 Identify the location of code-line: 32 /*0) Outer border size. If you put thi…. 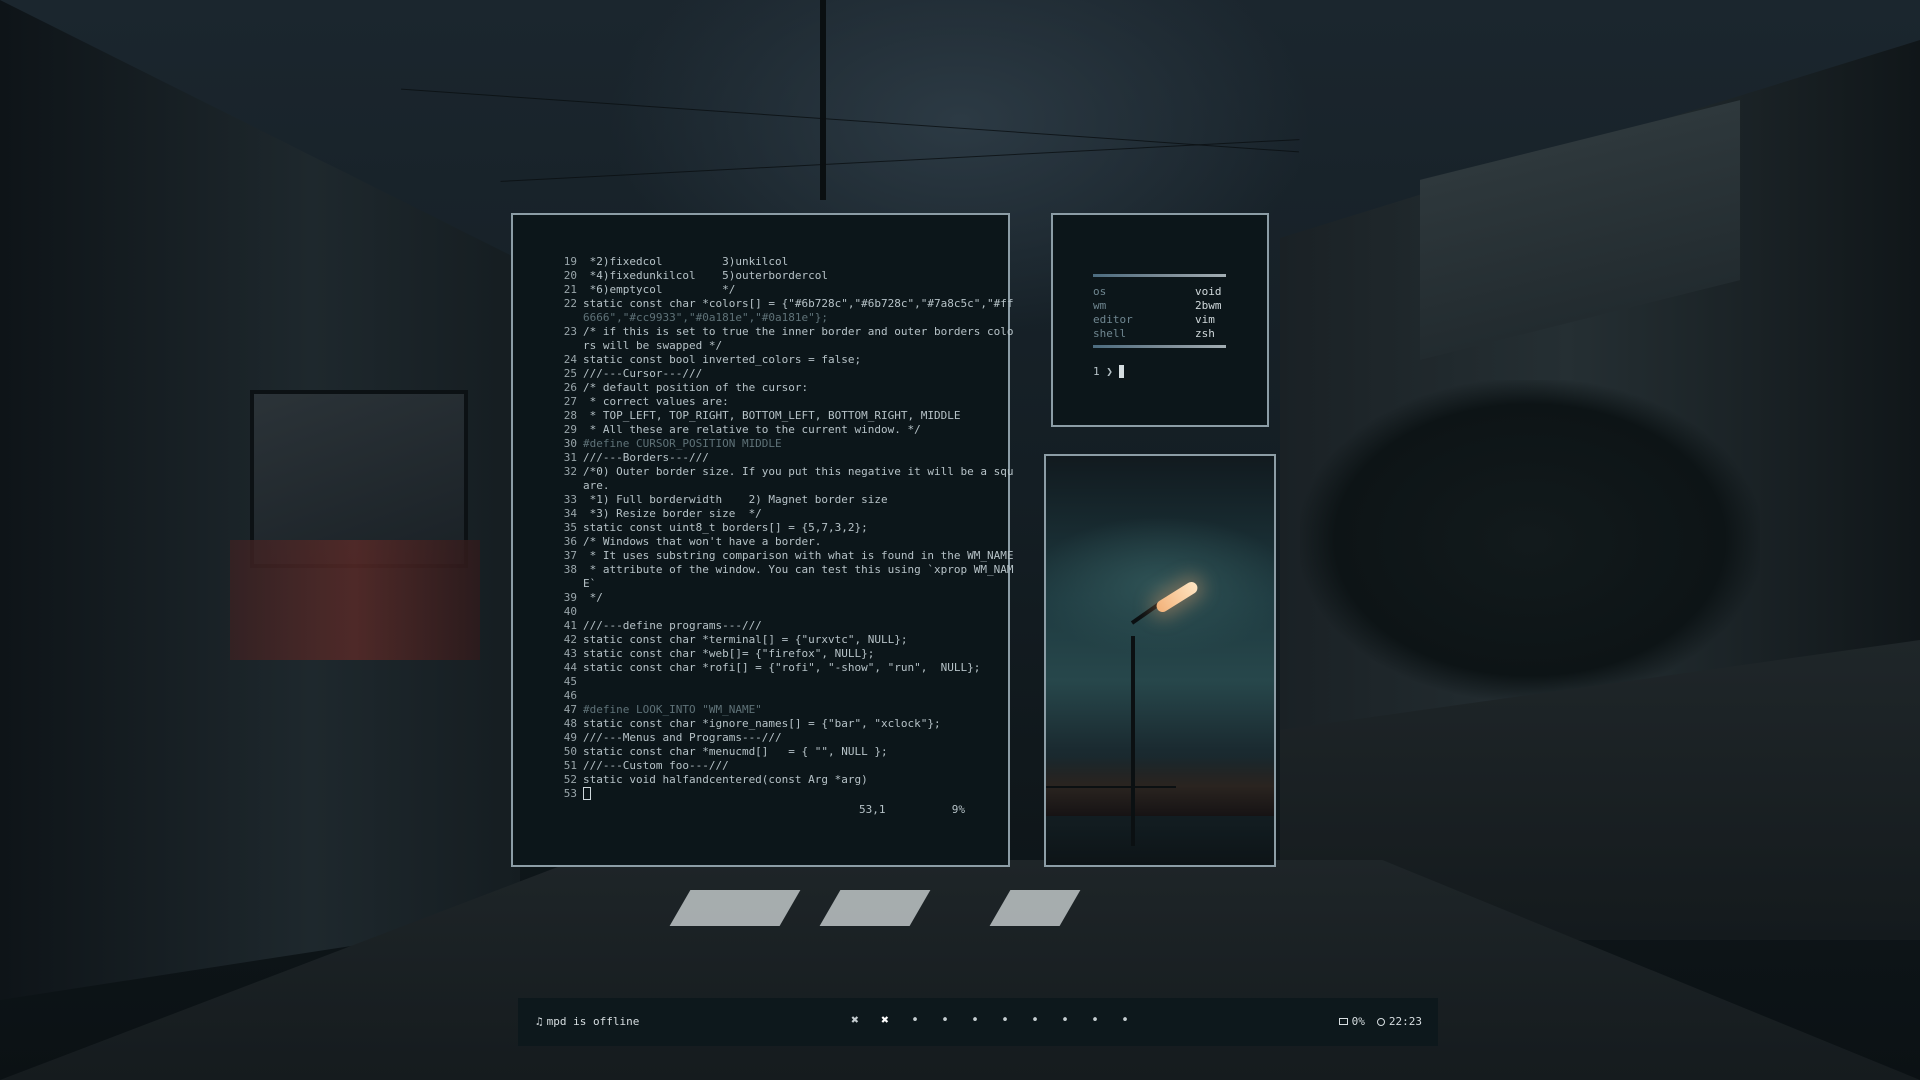
(784, 472).